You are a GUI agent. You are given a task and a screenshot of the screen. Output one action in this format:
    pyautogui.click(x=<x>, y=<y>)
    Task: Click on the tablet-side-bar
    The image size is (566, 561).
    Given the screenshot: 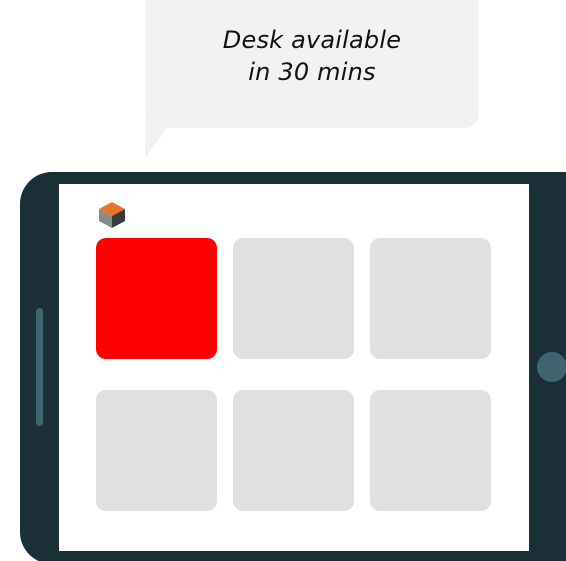 What is the action you would take?
    pyautogui.click(x=39, y=367)
    